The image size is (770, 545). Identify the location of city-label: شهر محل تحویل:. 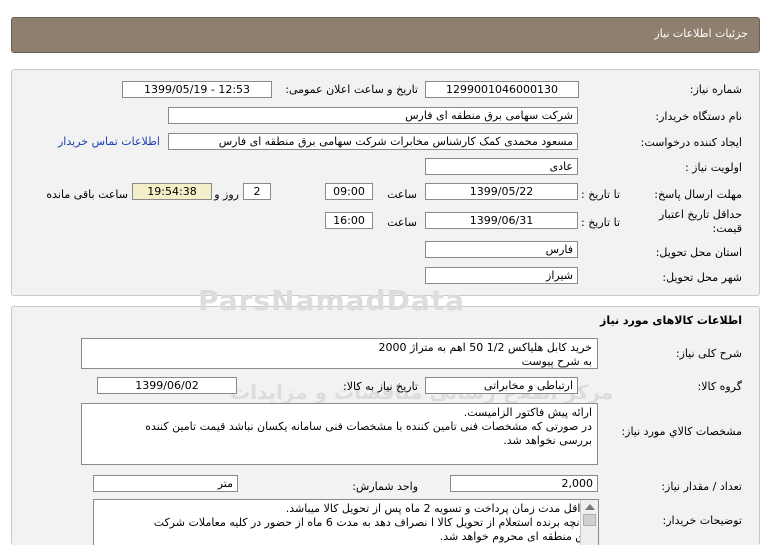
(702, 277).